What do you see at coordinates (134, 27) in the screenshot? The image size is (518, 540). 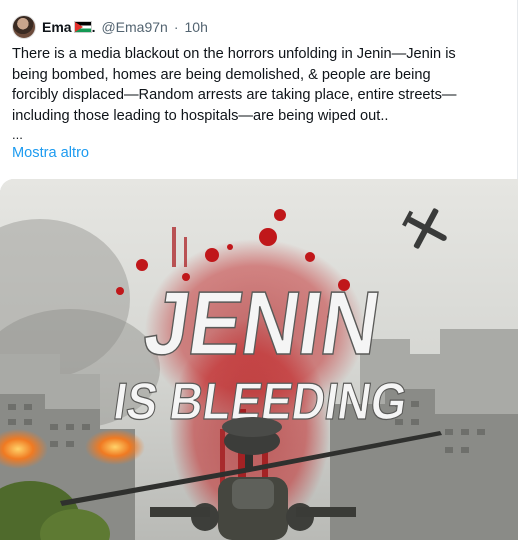 I see `user-handle: @Ema97n` at bounding box center [134, 27].